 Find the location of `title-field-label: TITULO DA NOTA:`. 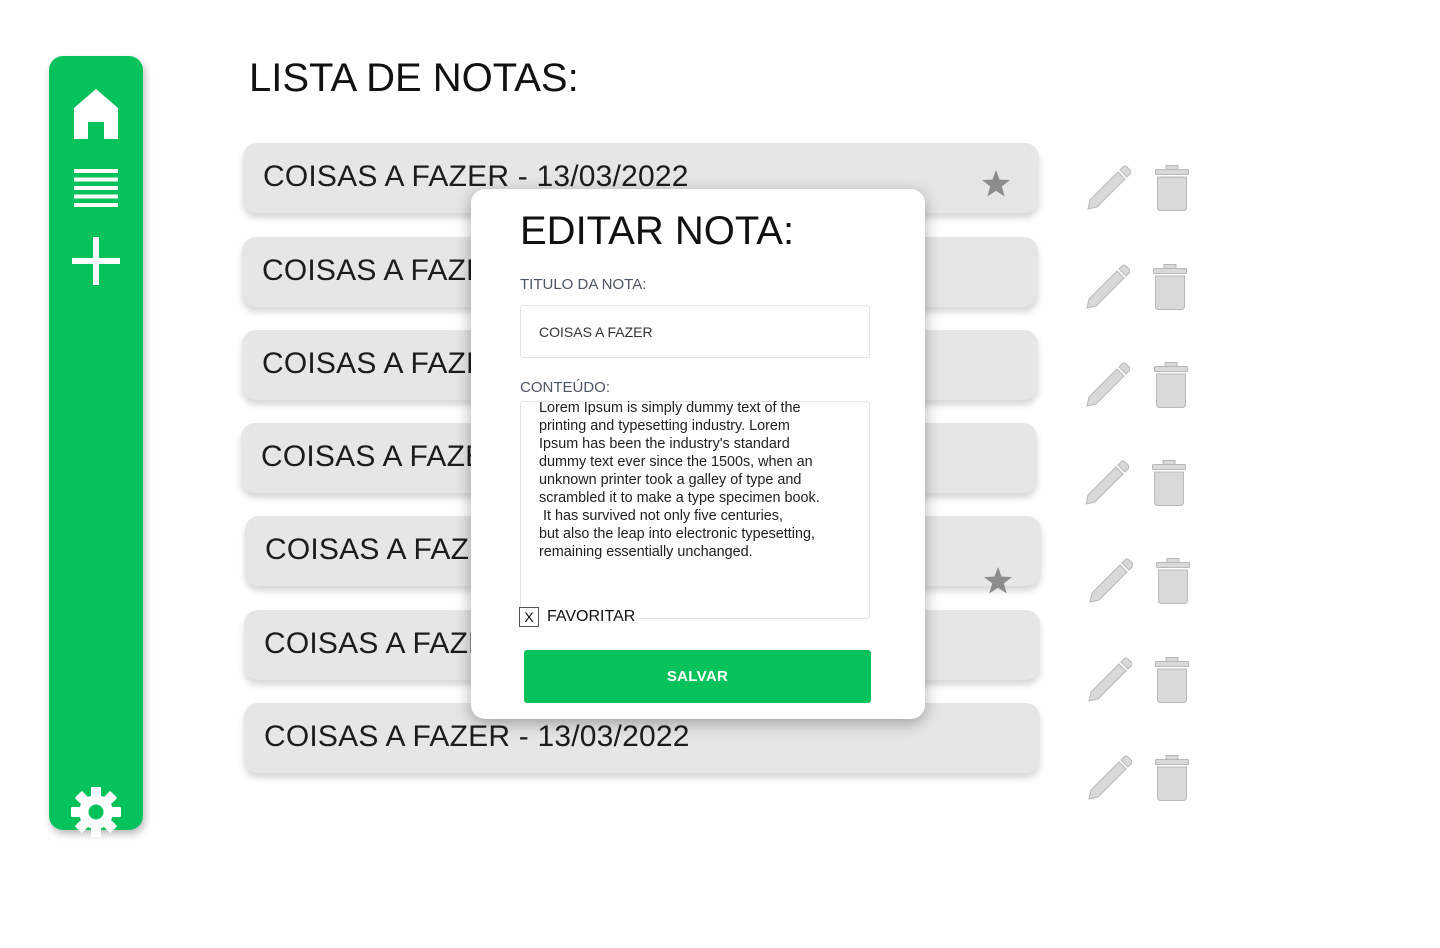

title-field-label: TITULO DA NOTA: is located at coordinates (583, 284).